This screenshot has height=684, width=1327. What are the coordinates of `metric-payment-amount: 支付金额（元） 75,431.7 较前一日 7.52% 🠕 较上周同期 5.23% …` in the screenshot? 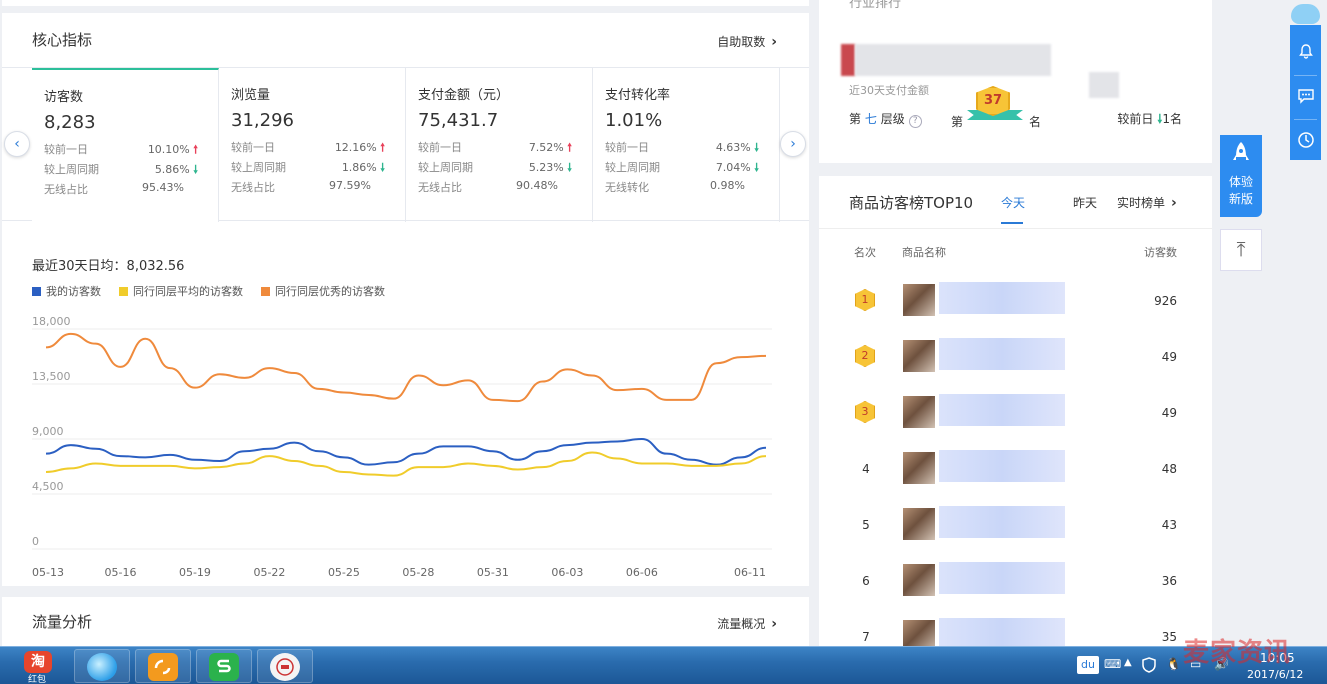 It's located at (499, 145).